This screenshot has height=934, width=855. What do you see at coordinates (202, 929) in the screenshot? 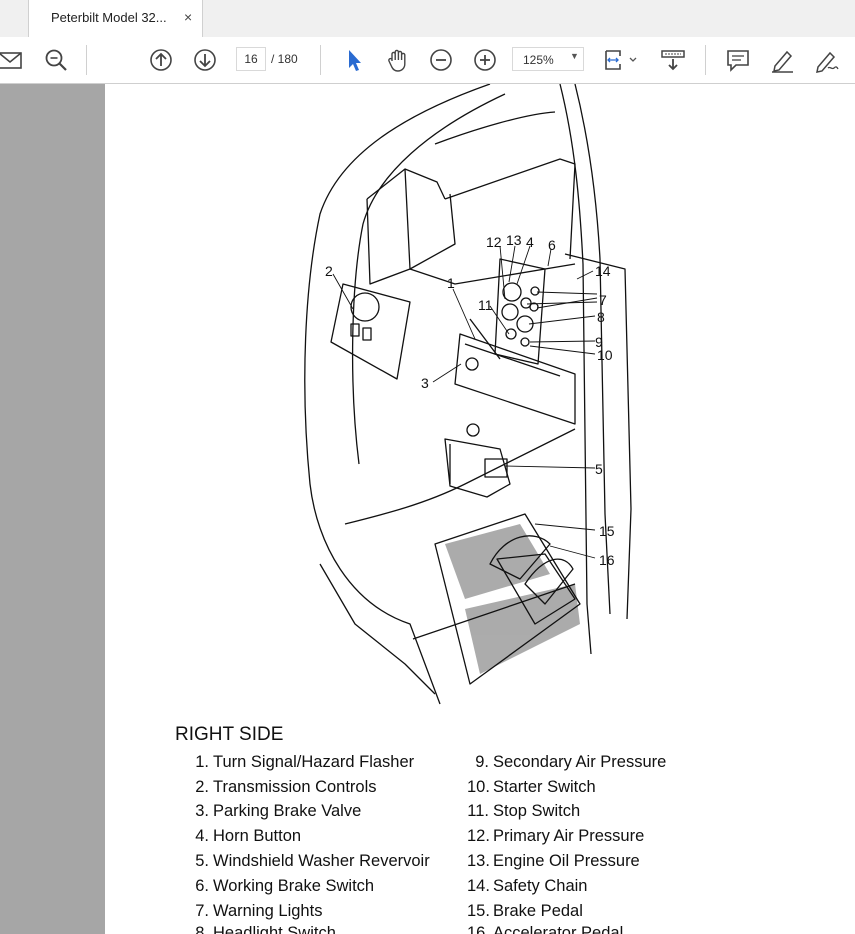
I see `legend-number: 8.` at bounding box center [202, 929].